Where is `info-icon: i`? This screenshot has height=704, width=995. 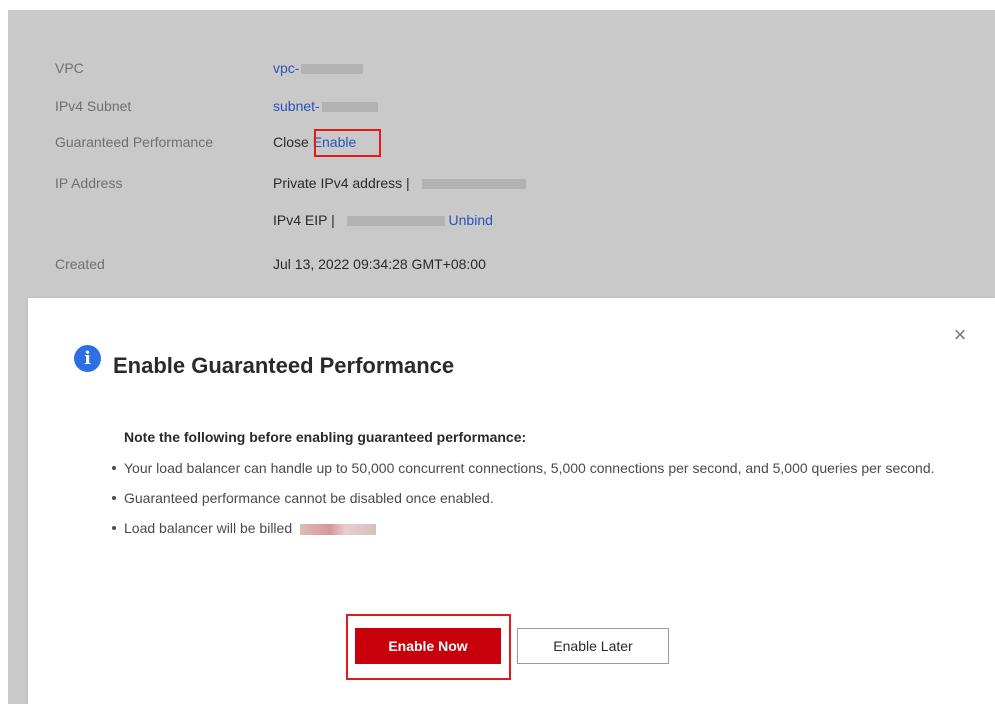
info-icon: i is located at coordinates (87, 358).